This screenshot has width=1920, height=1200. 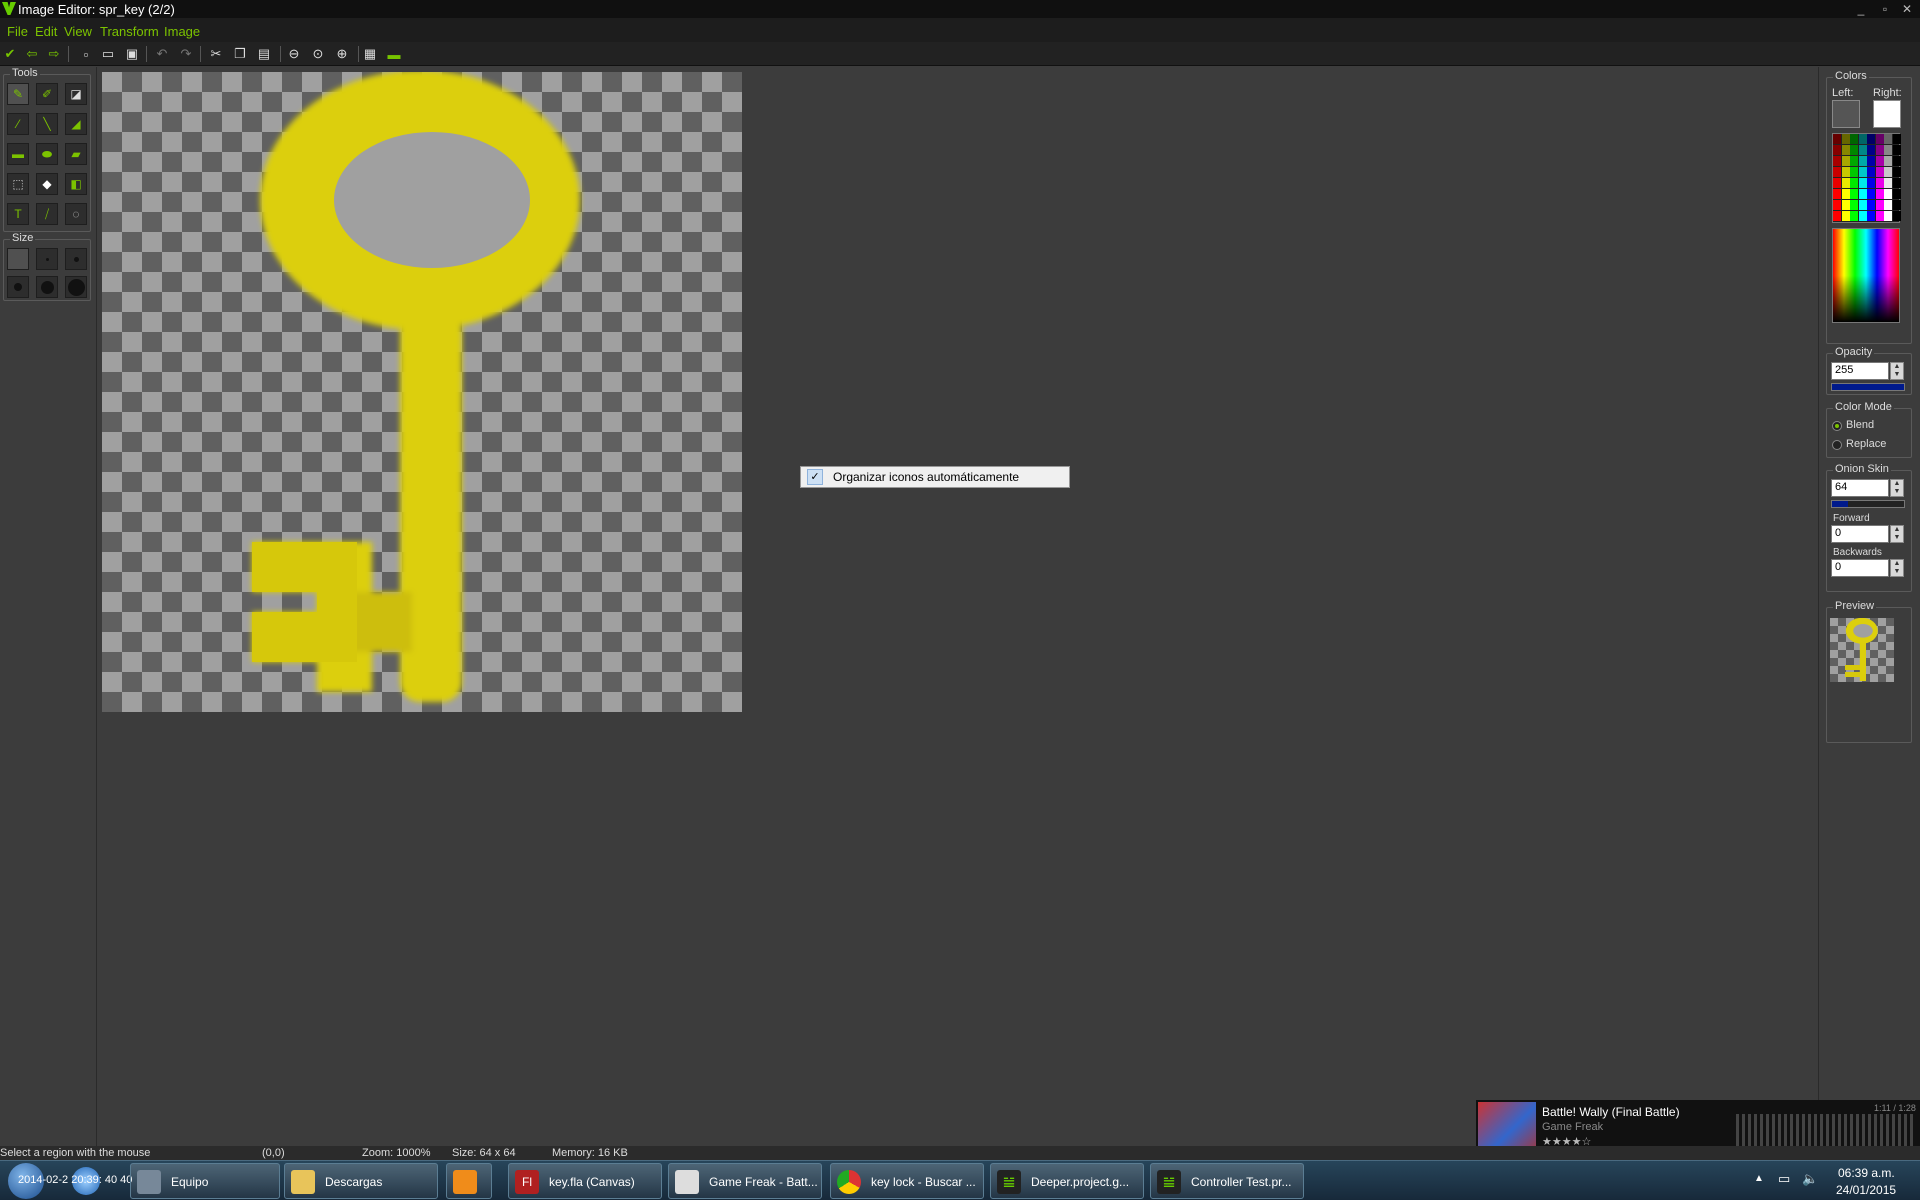 What do you see at coordinates (47, 94) in the screenshot?
I see `spray-tool-icon: ✐` at bounding box center [47, 94].